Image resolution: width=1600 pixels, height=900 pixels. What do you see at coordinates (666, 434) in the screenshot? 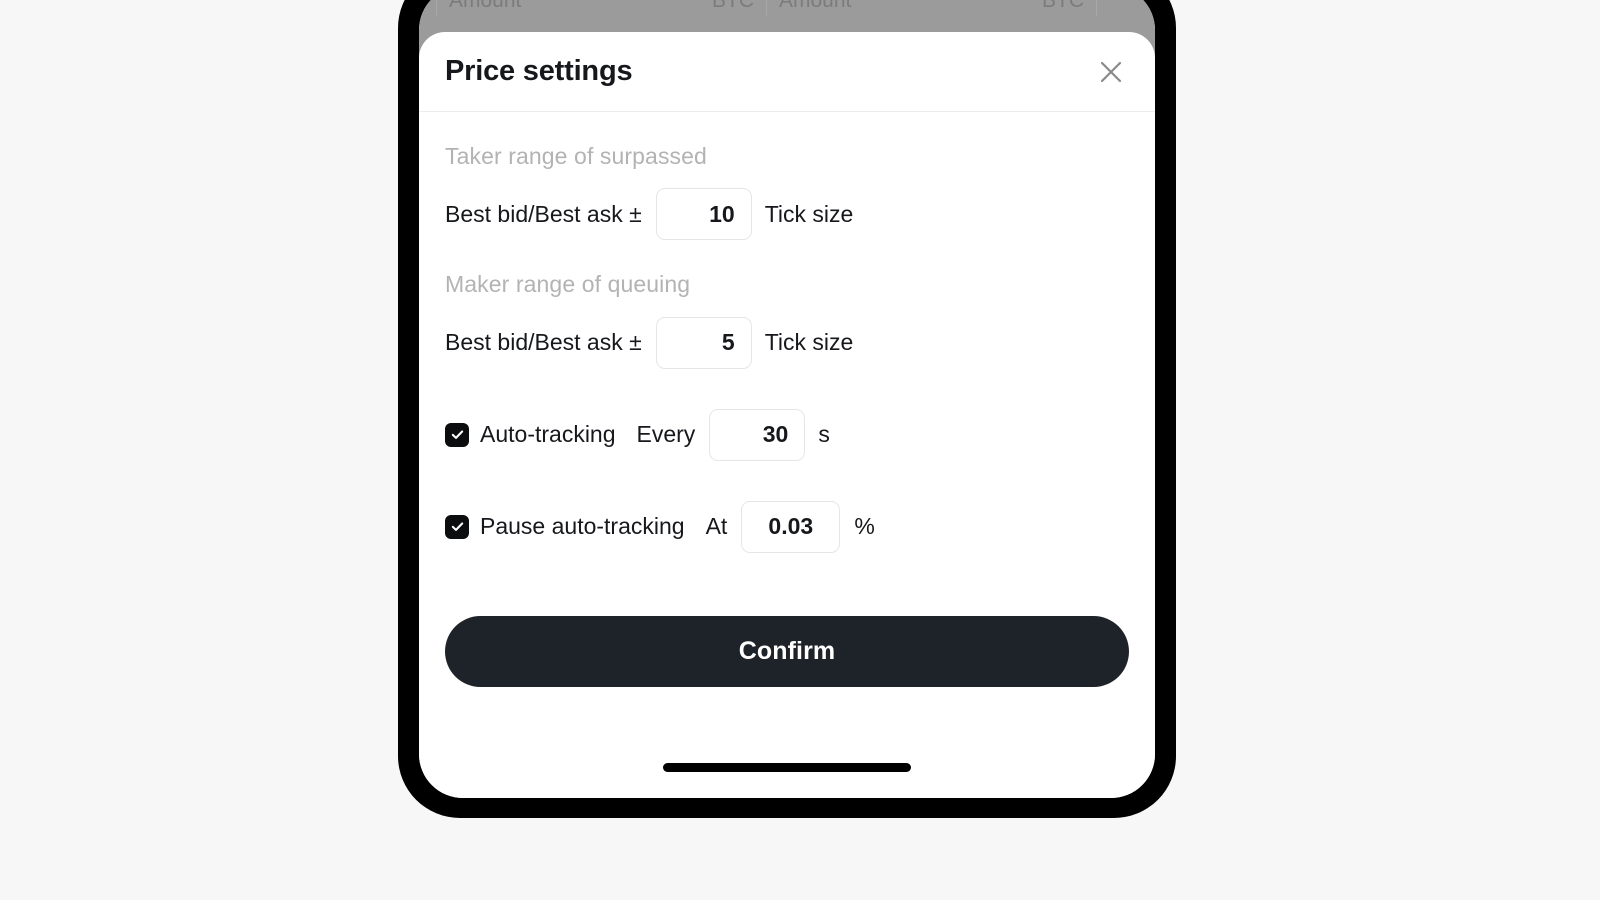
I see `auto-tracking-interval-prefix: Every` at bounding box center [666, 434].